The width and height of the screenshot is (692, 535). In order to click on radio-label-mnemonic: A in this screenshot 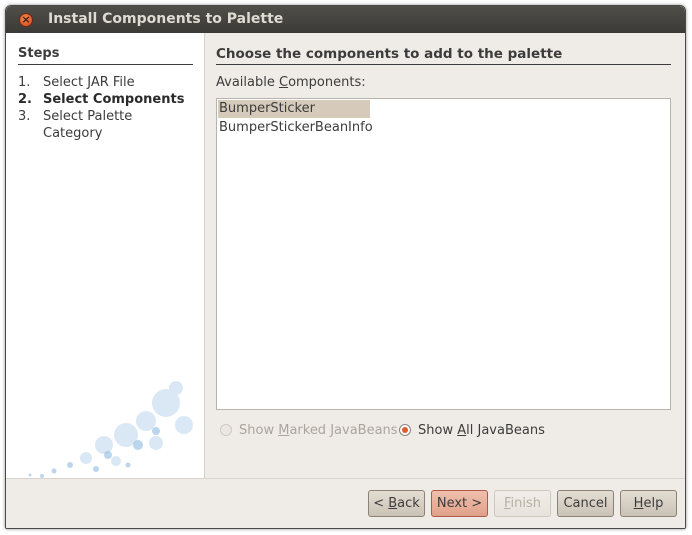, I will do `click(462, 430)`.